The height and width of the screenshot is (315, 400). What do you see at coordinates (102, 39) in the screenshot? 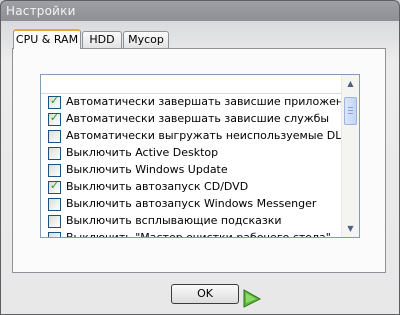
I see `tab-hdd: HDD` at bounding box center [102, 39].